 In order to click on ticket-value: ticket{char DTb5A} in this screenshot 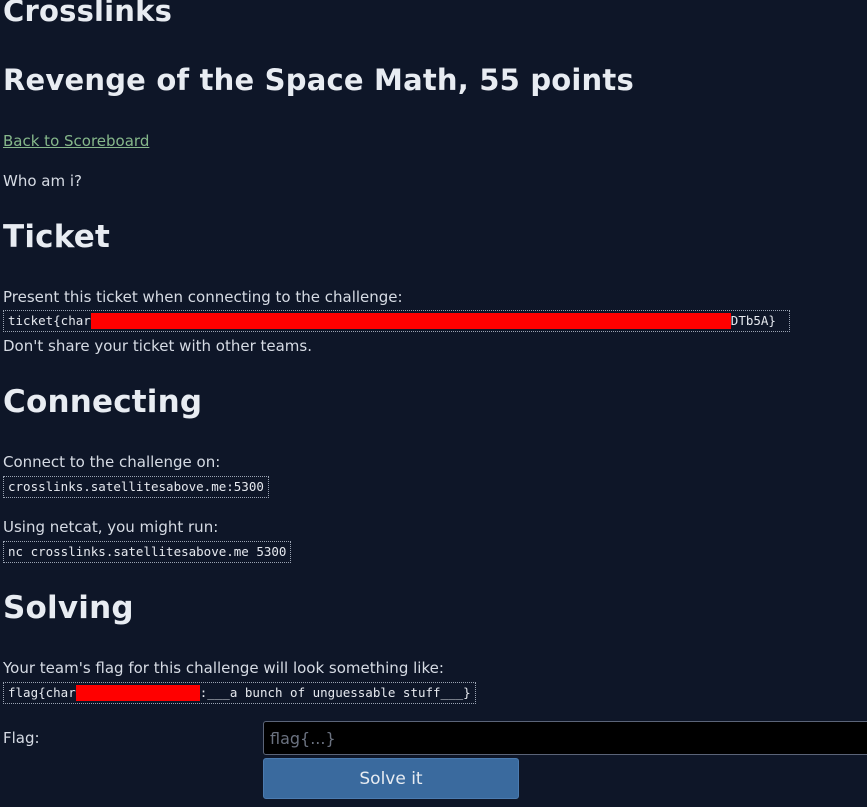, I will do `click(396, 321)`.